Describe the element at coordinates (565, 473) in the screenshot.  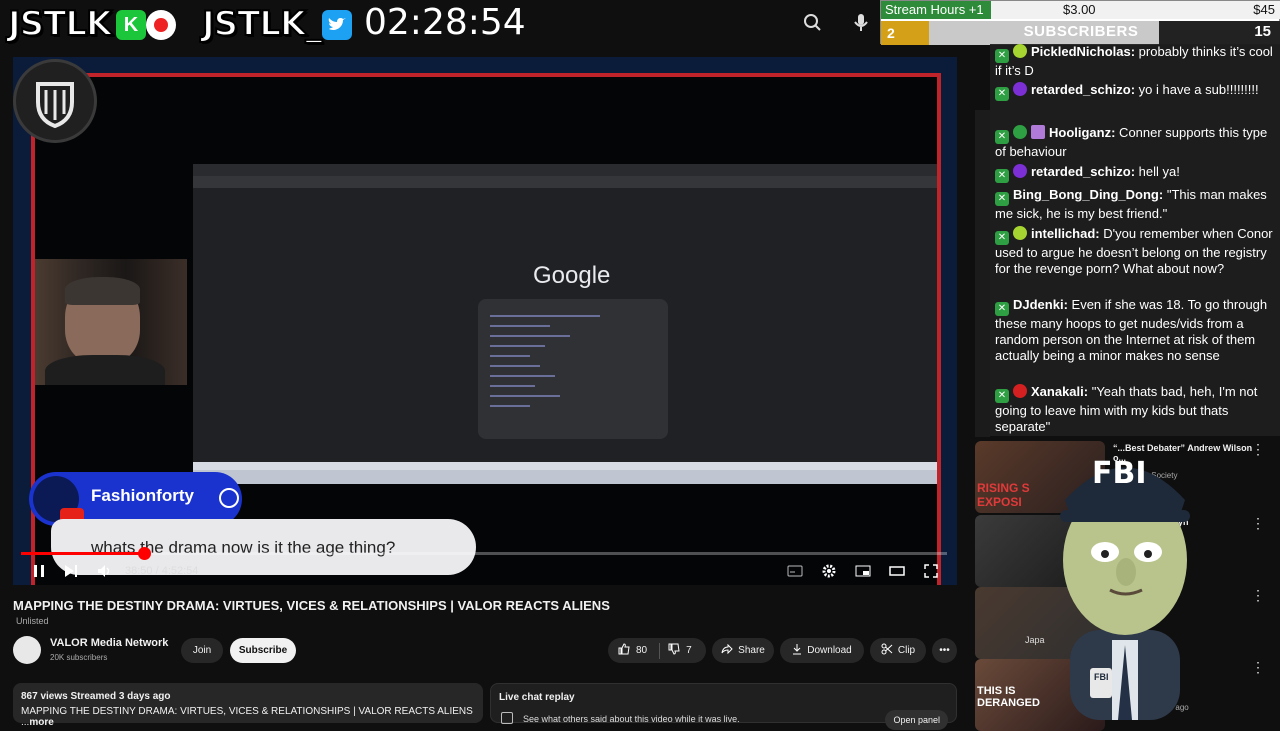
I see `windows-taskbar` at that location.